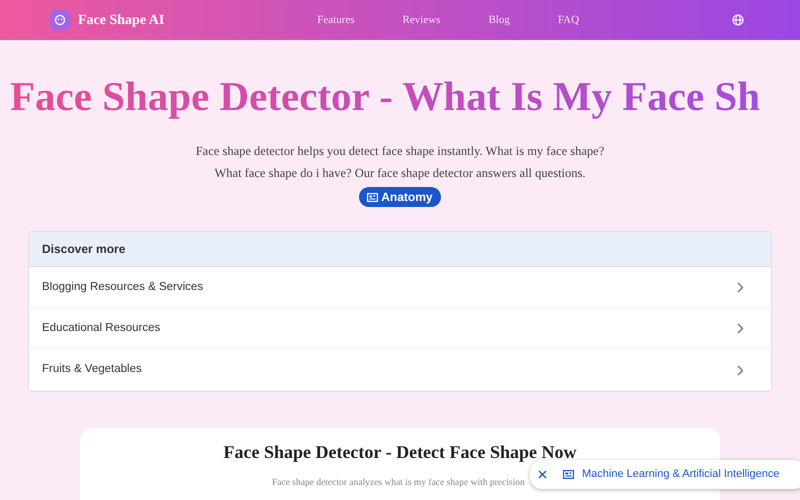  Describe the element at coordinates (398, 483) in the screenshot. I see `section-subtitle: Face shape detector analyzes what is my face shape with precision` at that location.